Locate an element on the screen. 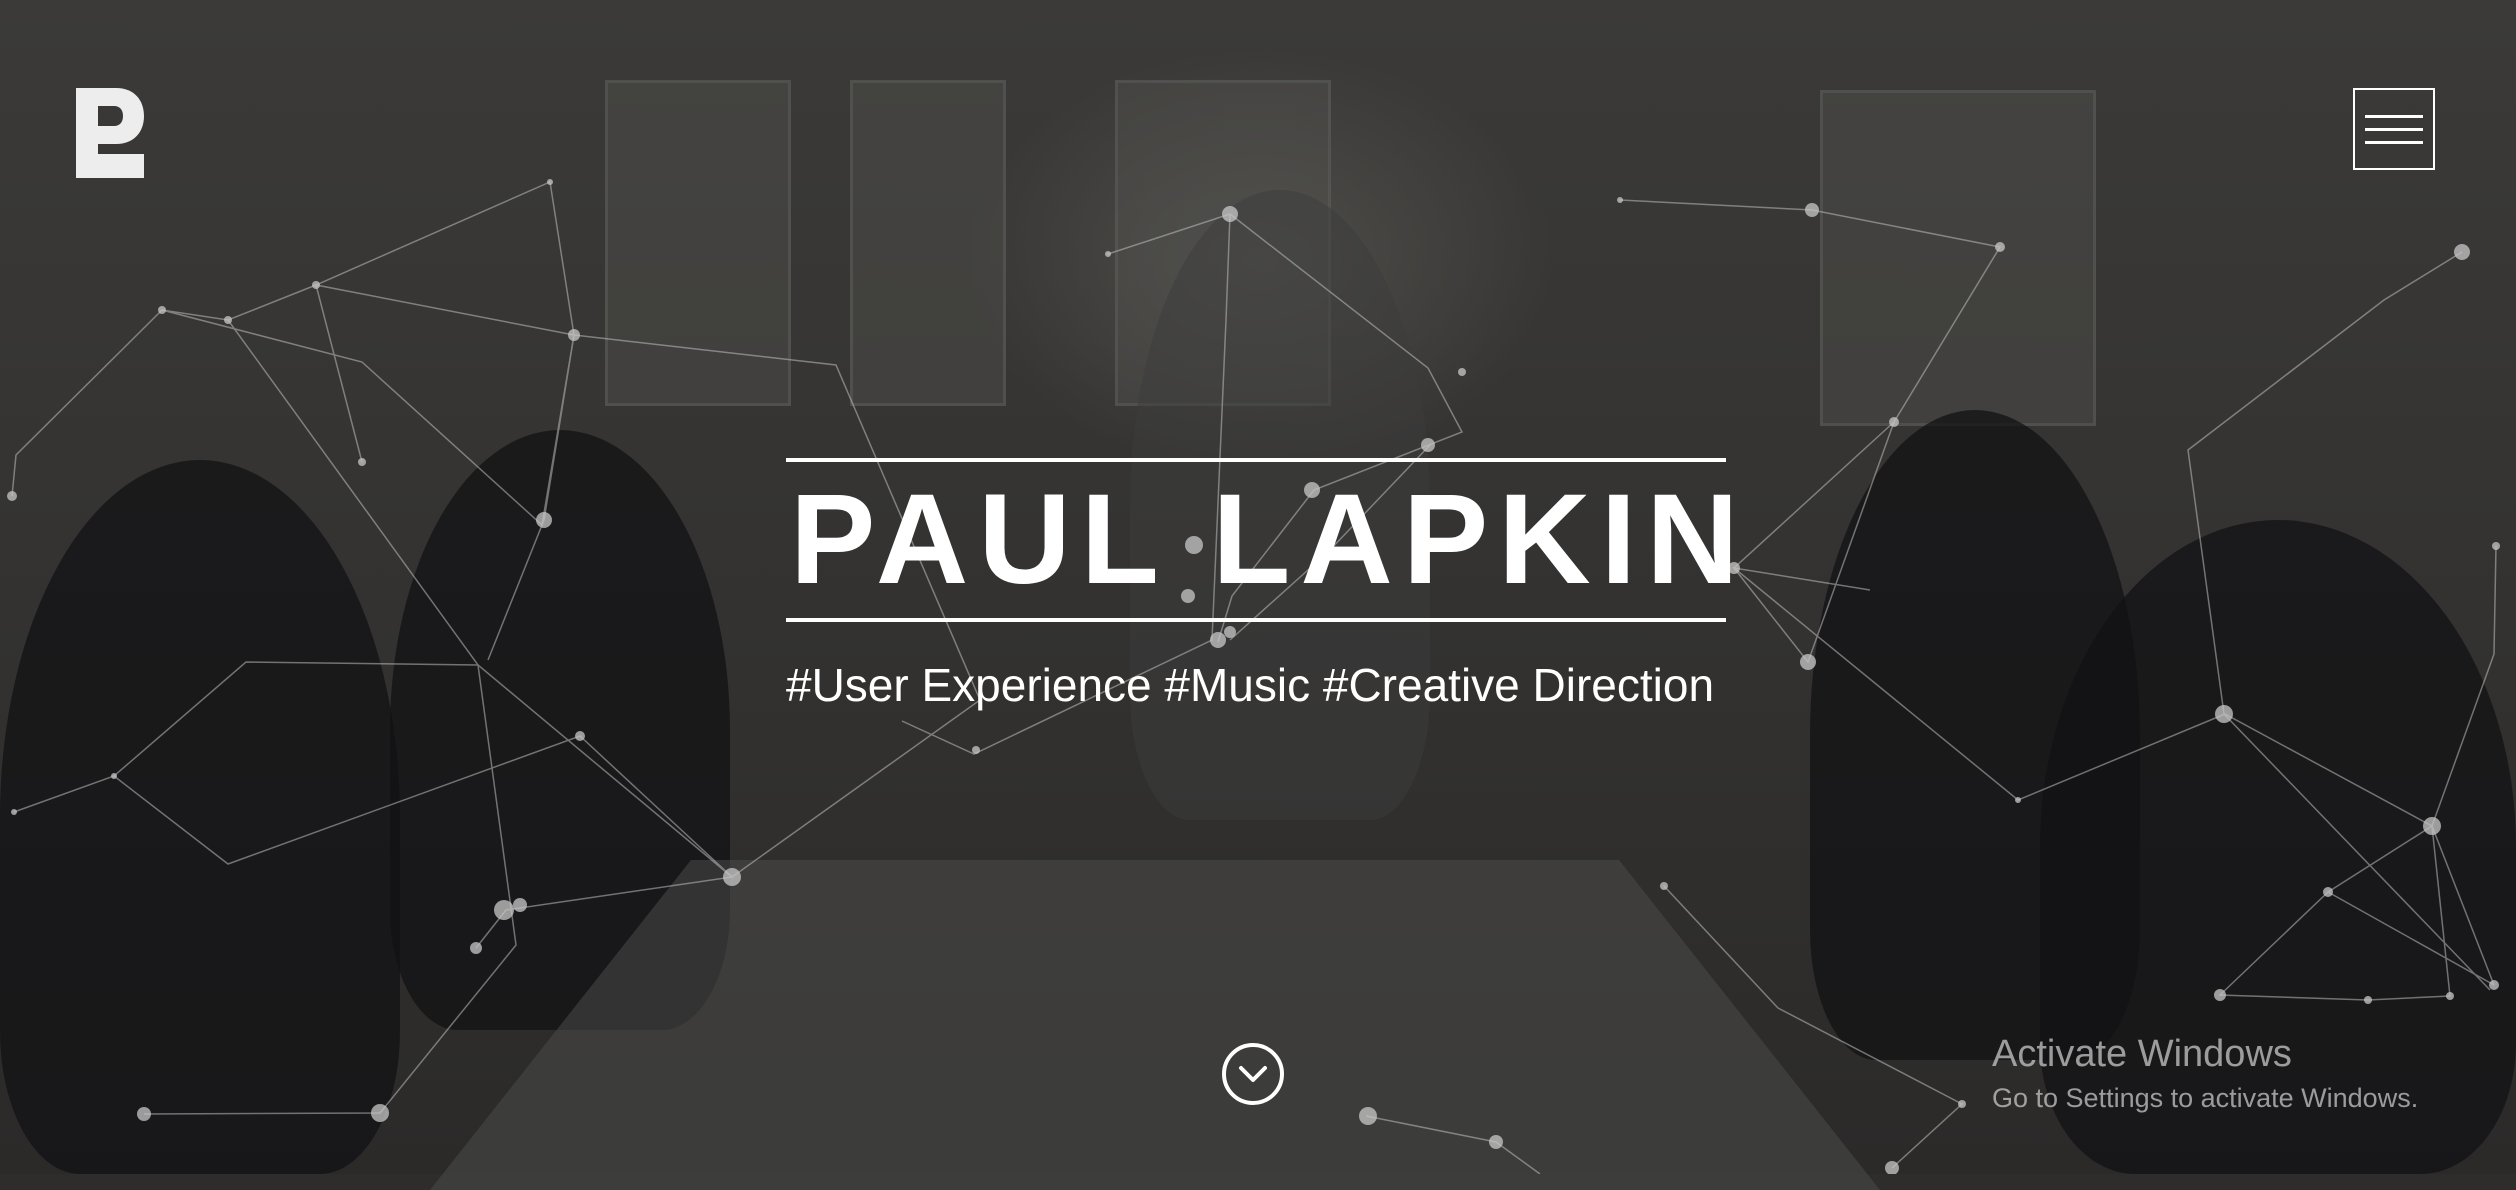 The width and height of the screenshot is (2516, 1190). activate-windows-title: Activate Windows is located at coordinates (2142, 1054).